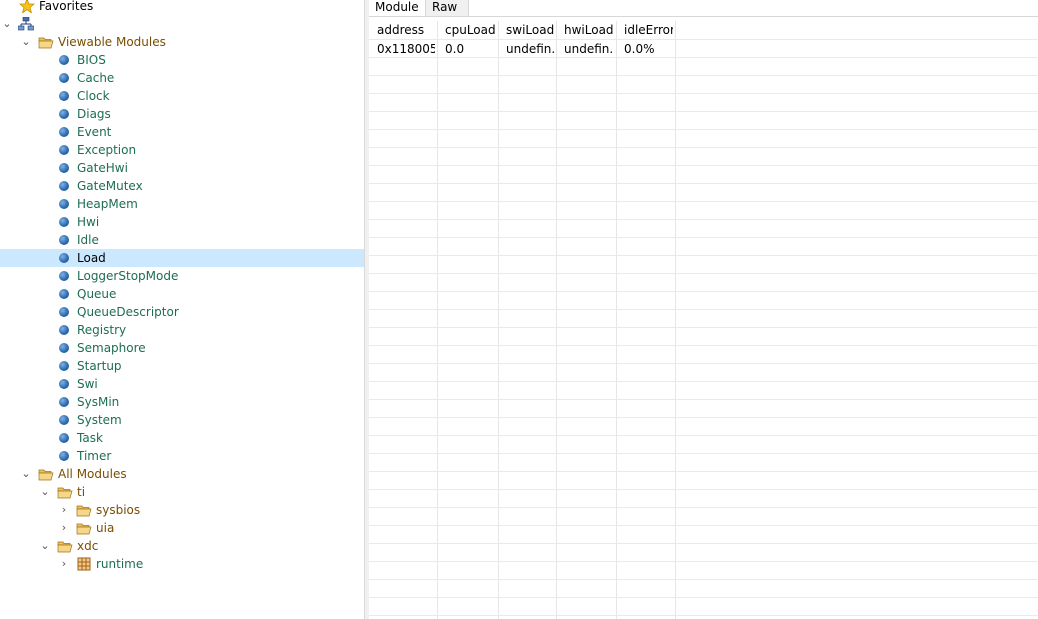  Describe the element at coordinates (182, 402) in the screenshot. I see `tree-row-module: SysMin` at that location.